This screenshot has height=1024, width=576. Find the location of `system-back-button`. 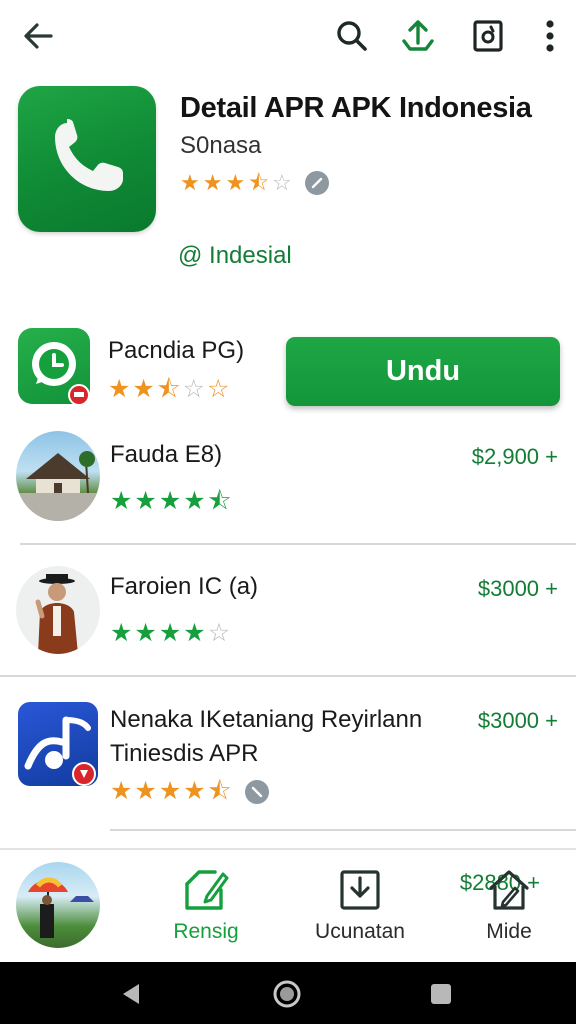

system-back-button is located at coordinates (131, 994).